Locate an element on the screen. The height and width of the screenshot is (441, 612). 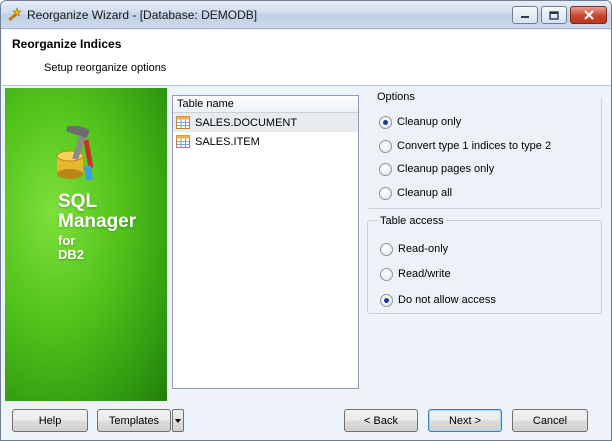
minimize-button is located at coordinates (525, 15).